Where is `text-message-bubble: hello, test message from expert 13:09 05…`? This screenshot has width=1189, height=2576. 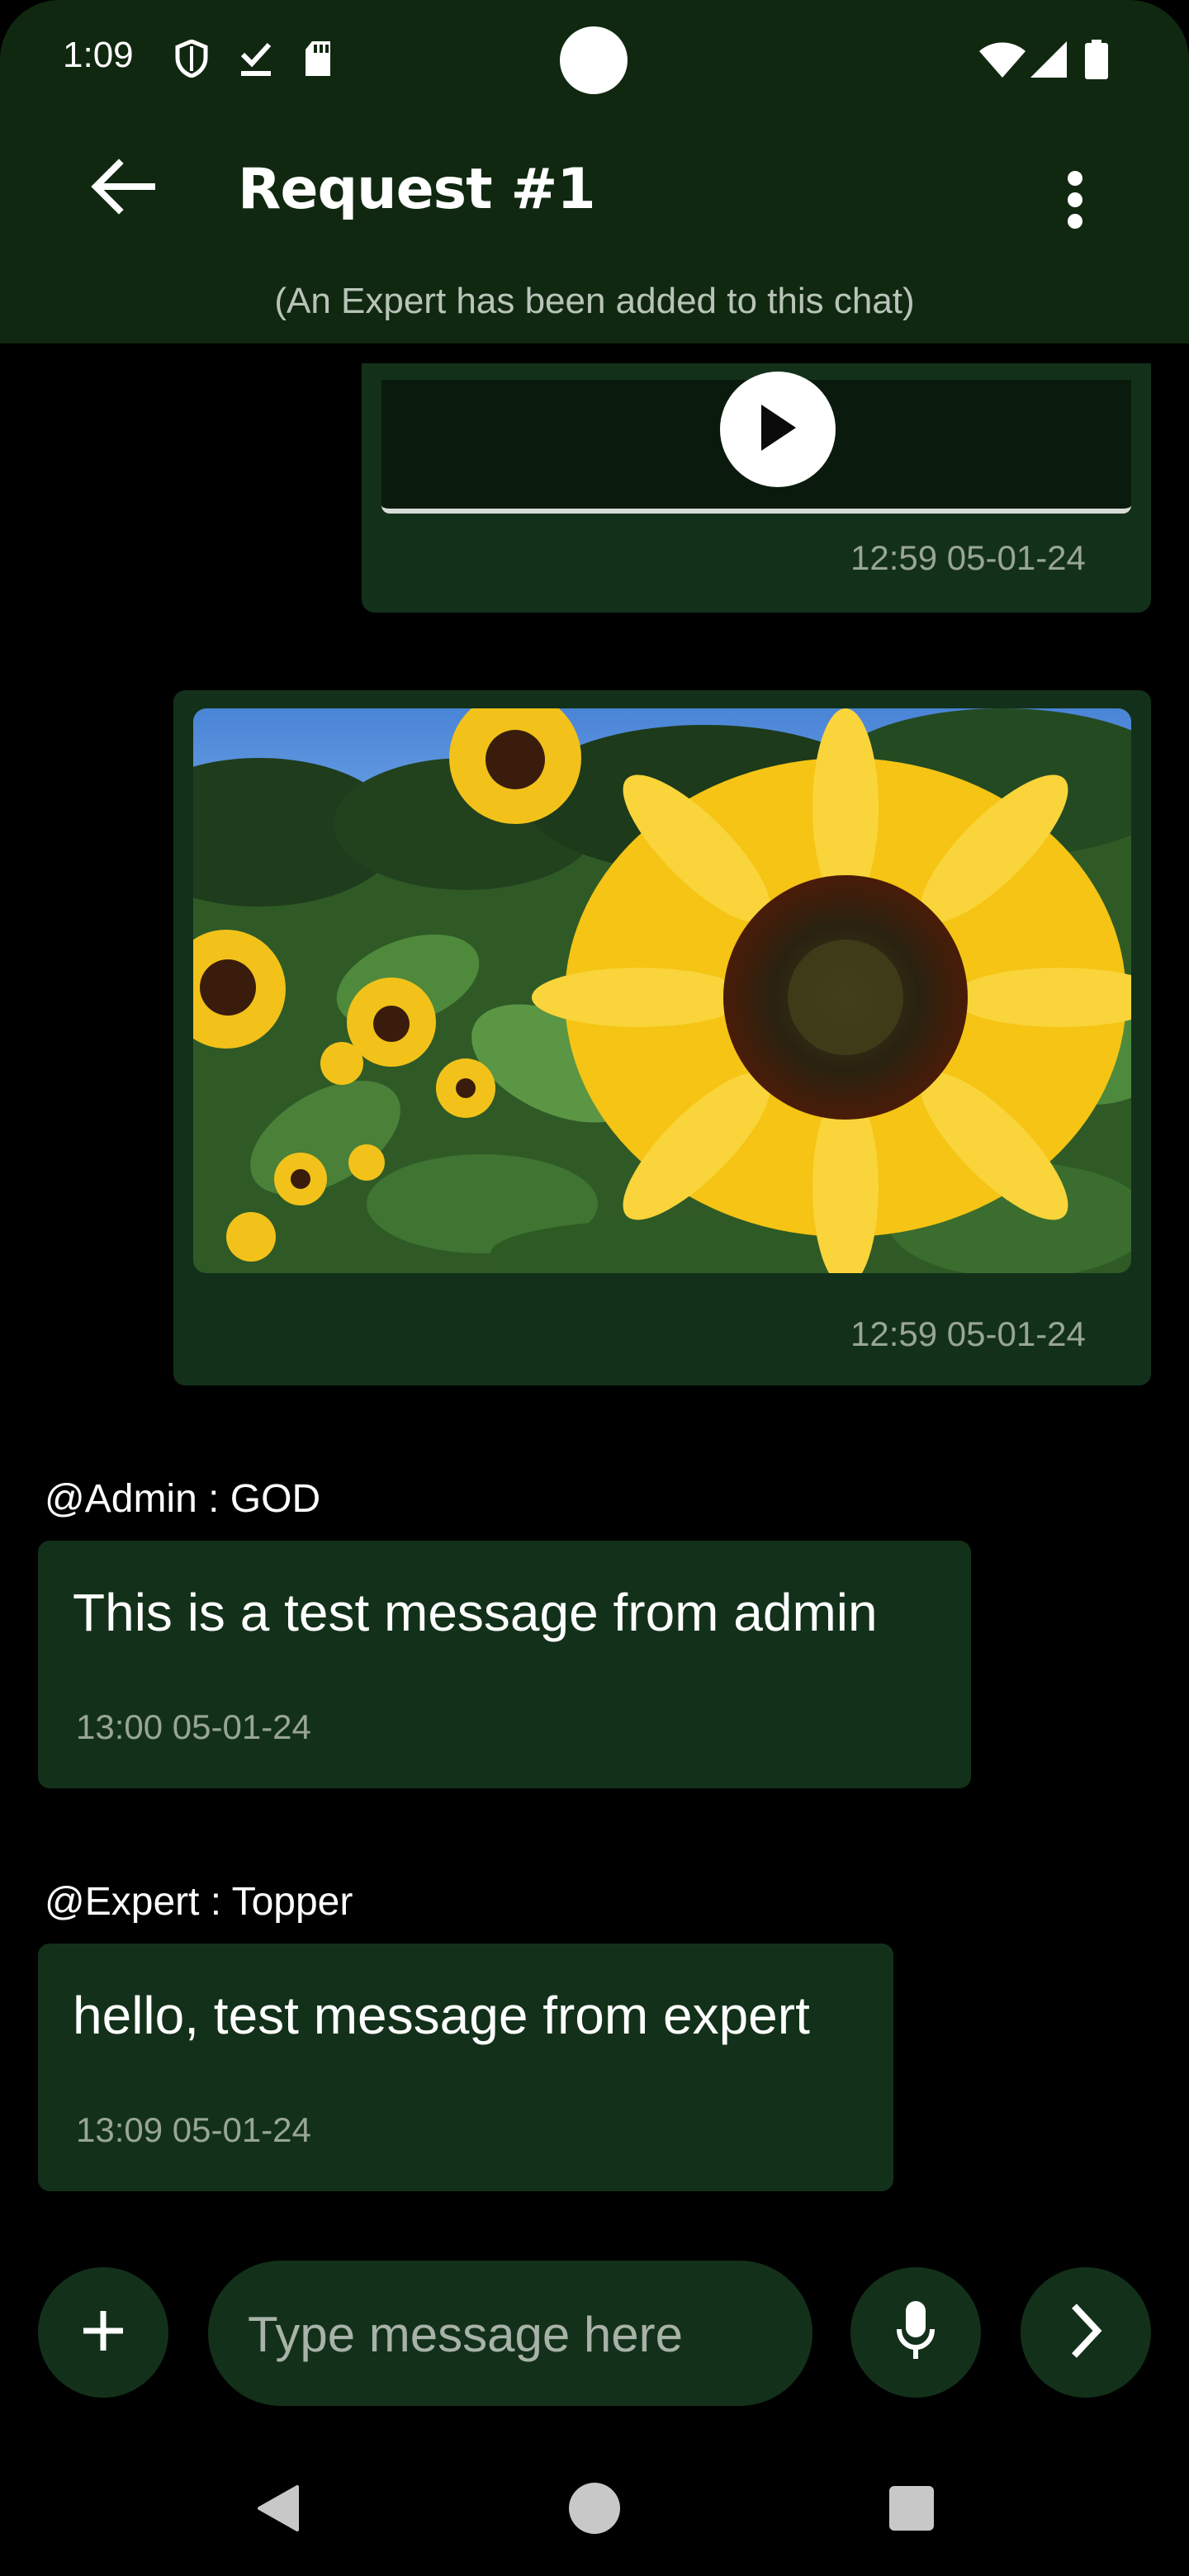 text-message-bubble: hello, test message from expert 13:09 05… is located at coordinates (465, 2067).